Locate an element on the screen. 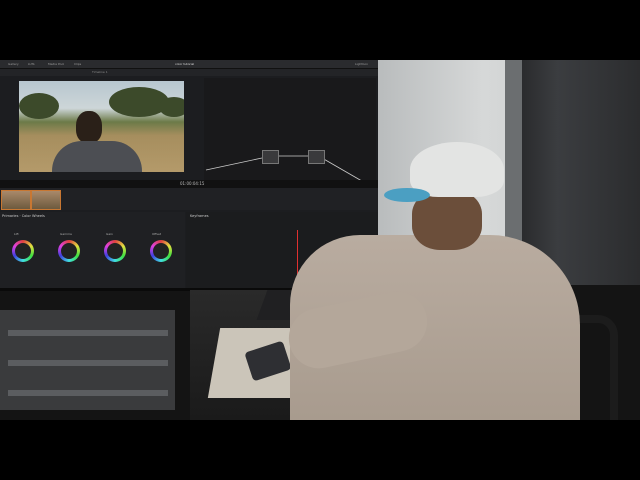 The image size is (640, 480). viewer-toolbar: Timeline 1 is located at coordinates (189, 72).